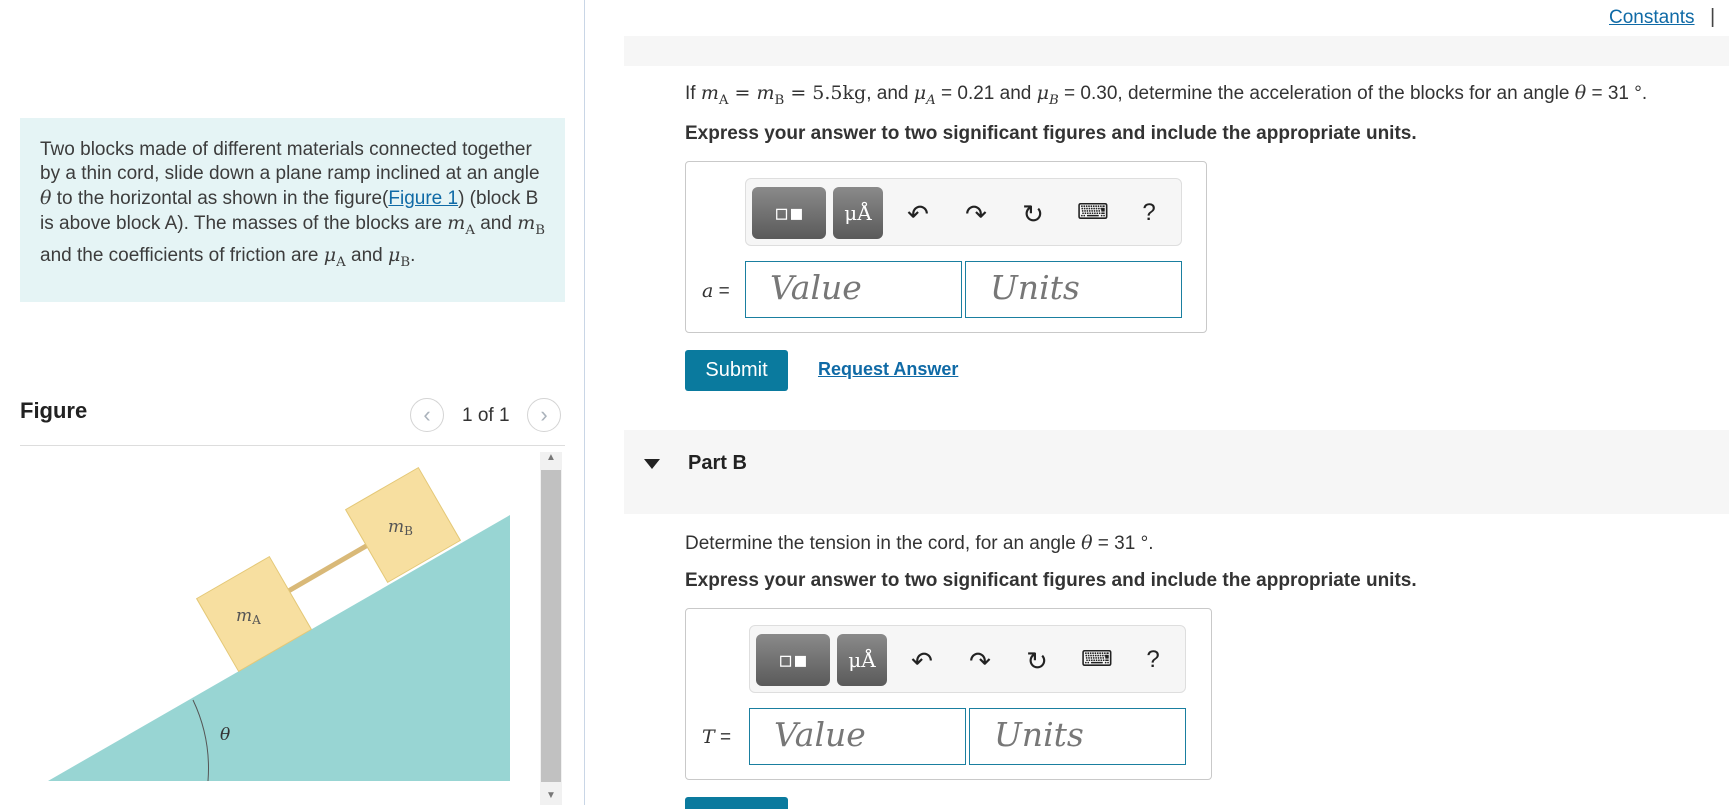 The width and height of the screenshot is (1729, 809). What do you see at coordinates (1176, 51) in the screenshot?
I see `part-a-header-band` at bounding box center [1176, 51].